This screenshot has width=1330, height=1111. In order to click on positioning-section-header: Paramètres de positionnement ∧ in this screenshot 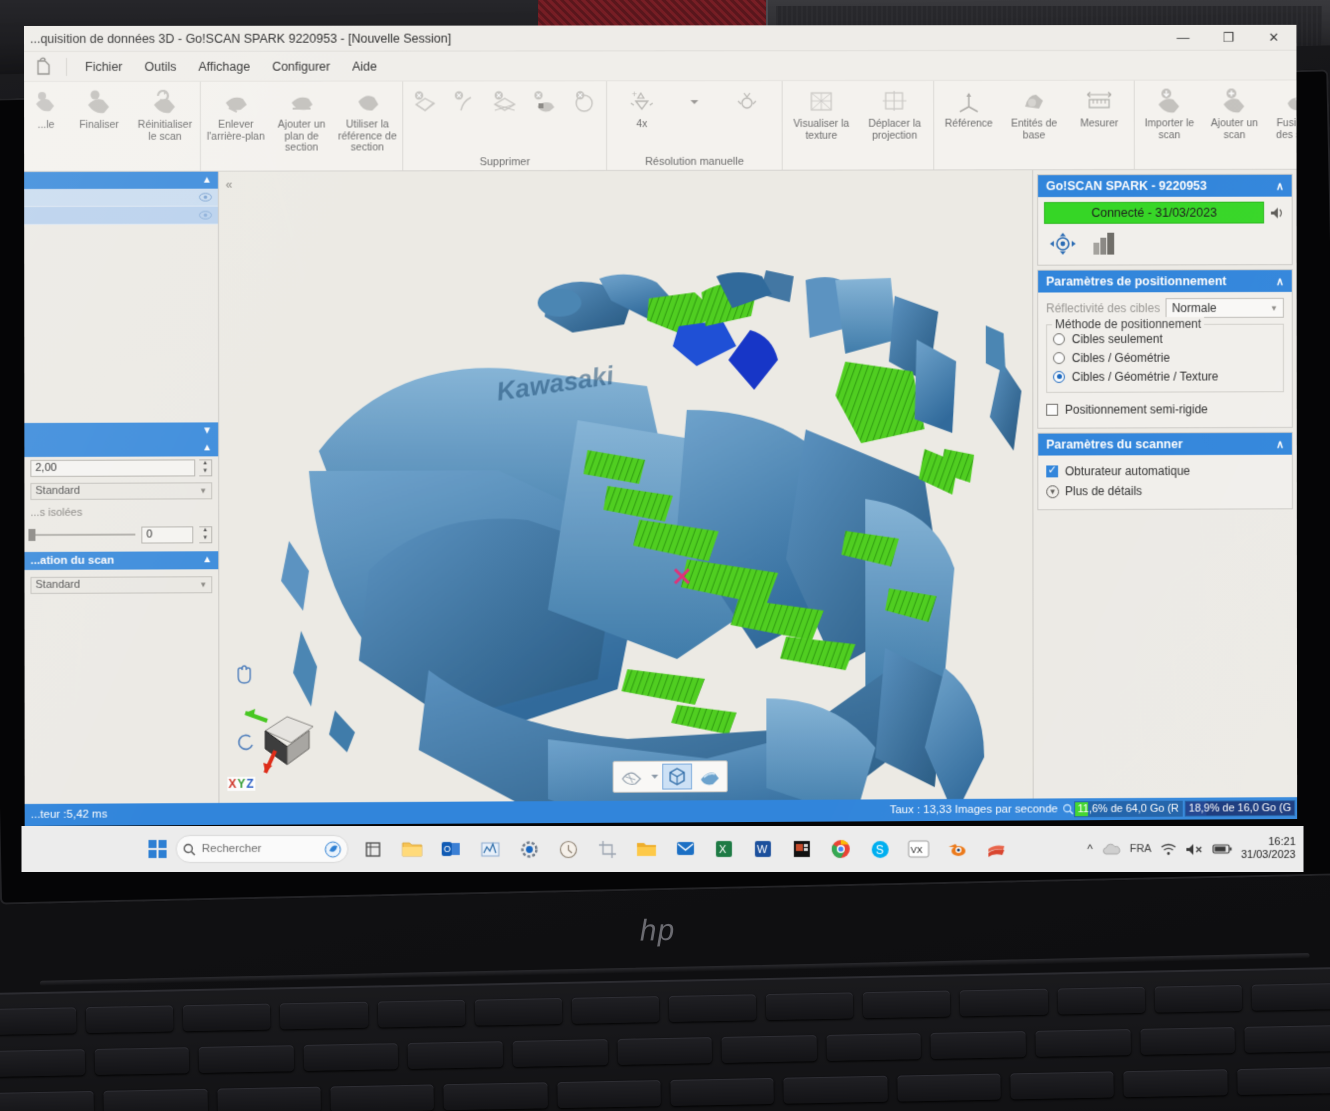, I will do `click(1165, 281)`.